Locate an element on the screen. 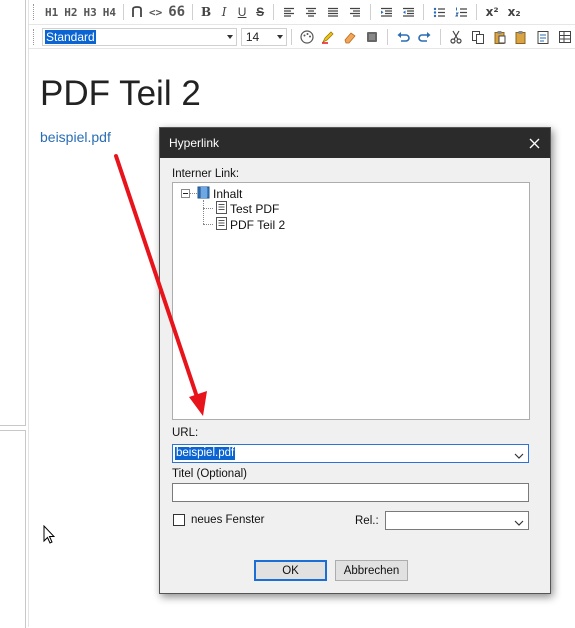 This screenshot has width=575, height=628. copy-icon is located at coordinates (478, 37).